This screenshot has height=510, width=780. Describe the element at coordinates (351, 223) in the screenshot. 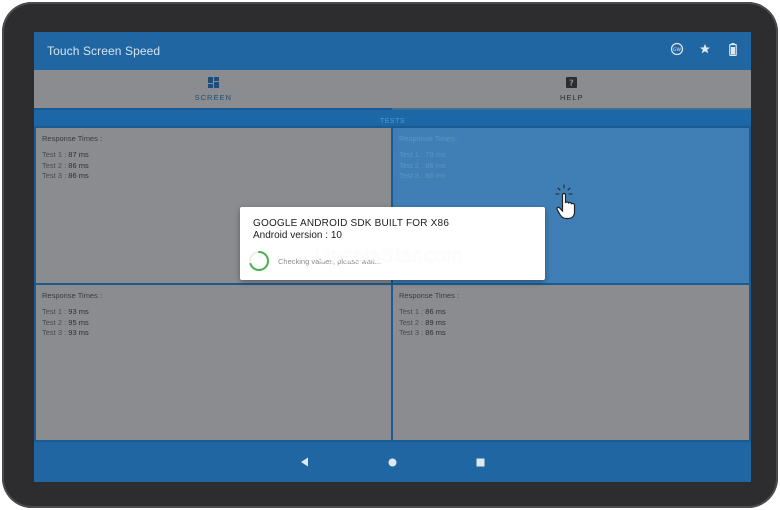

I see `device-name: GOOGLE ANDROID SDK BUILT FOR X86` at that location.